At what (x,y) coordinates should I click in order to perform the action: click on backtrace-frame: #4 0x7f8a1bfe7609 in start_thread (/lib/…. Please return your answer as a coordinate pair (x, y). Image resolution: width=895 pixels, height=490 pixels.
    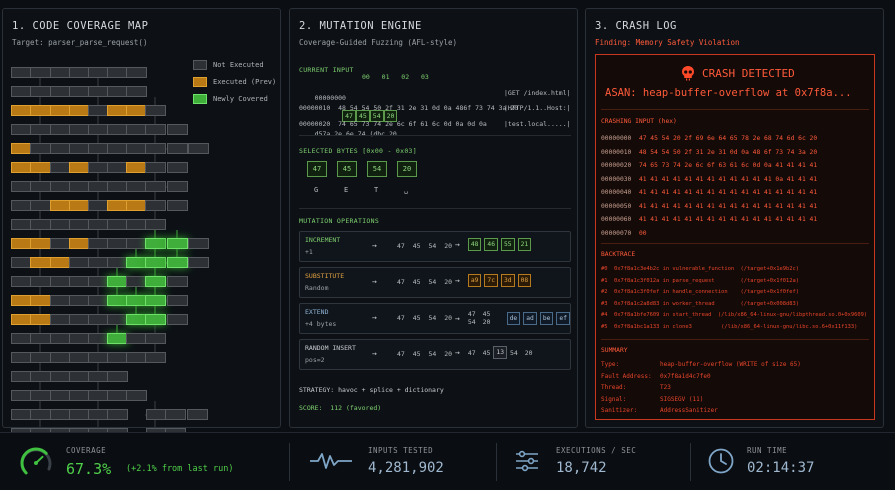
    Looking at the image, I should click on (734, 315).